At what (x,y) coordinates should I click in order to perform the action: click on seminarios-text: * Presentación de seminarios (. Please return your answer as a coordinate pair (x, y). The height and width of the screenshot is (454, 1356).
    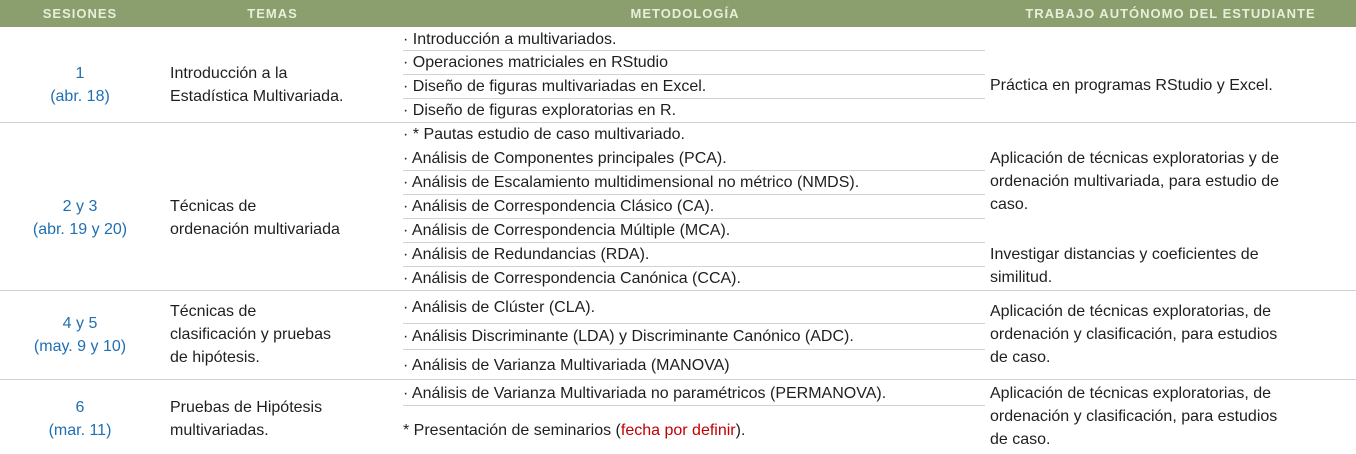
    Looking at the image, I should click on (512, 430).